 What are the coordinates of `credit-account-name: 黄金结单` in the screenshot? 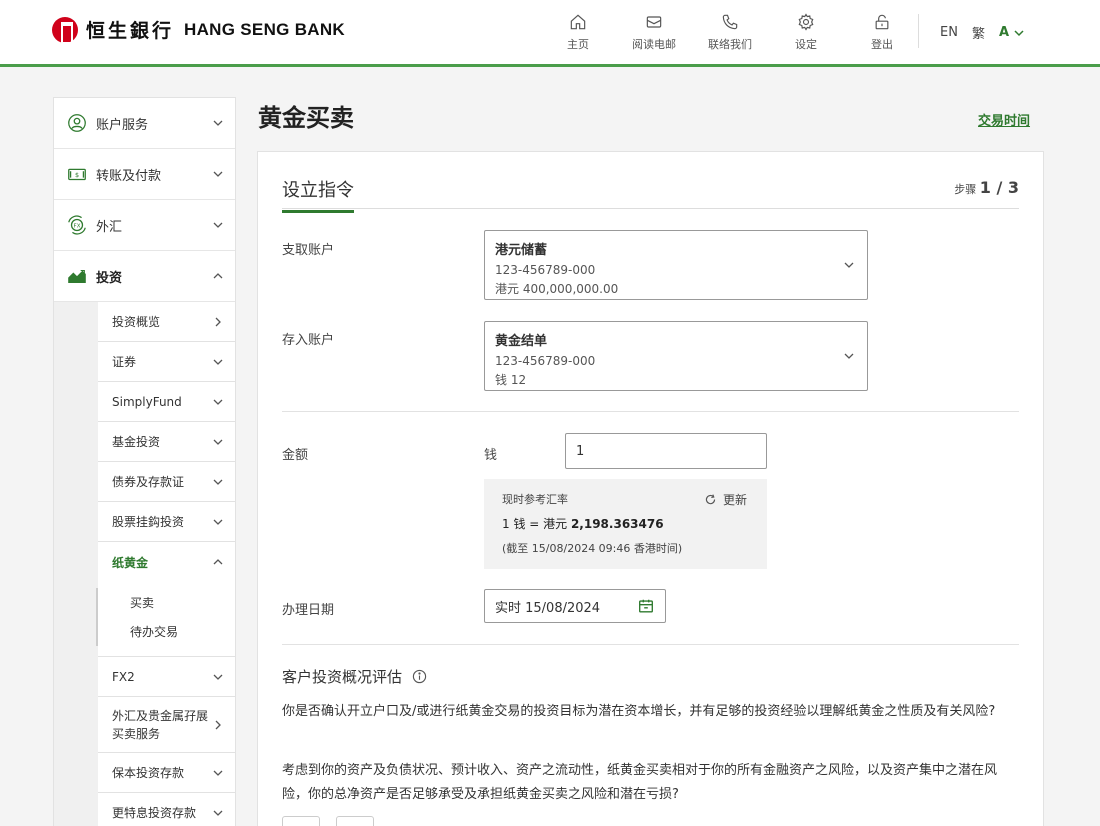 It's located at (521, 341).